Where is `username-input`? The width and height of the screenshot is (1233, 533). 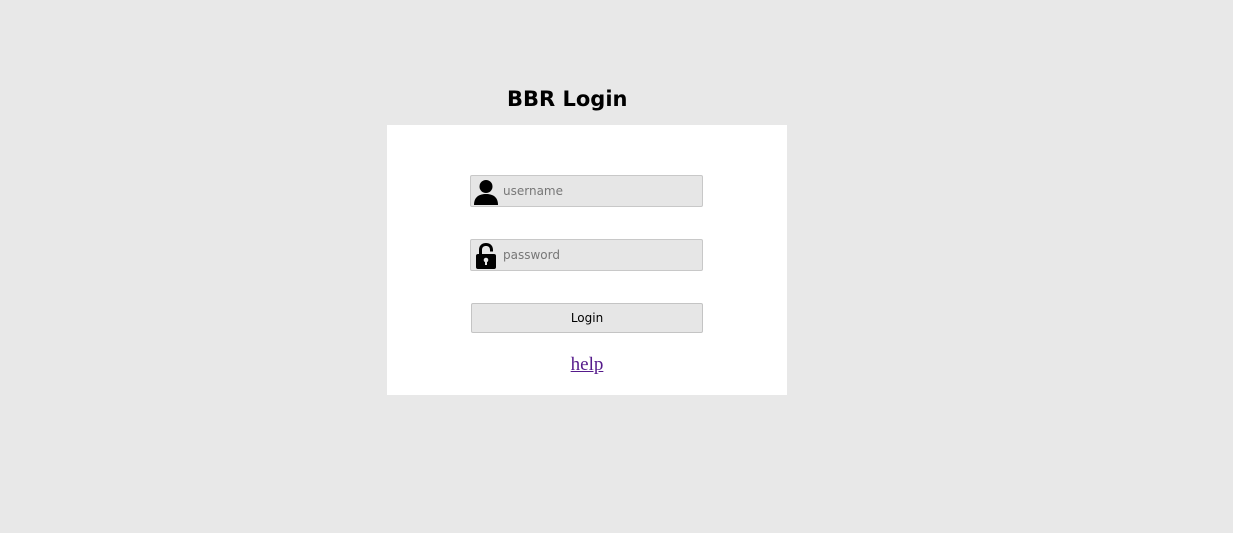 username-input is located at coordinates (600, 191).